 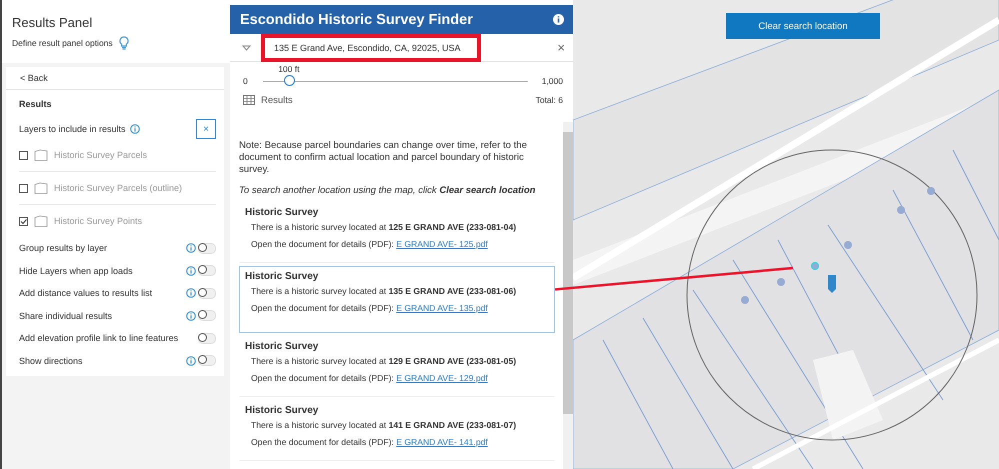 What do you see at coordinates (123, 43) in the screenshot?
I see `lightbulb-icon` at bounding box center [123, 43].